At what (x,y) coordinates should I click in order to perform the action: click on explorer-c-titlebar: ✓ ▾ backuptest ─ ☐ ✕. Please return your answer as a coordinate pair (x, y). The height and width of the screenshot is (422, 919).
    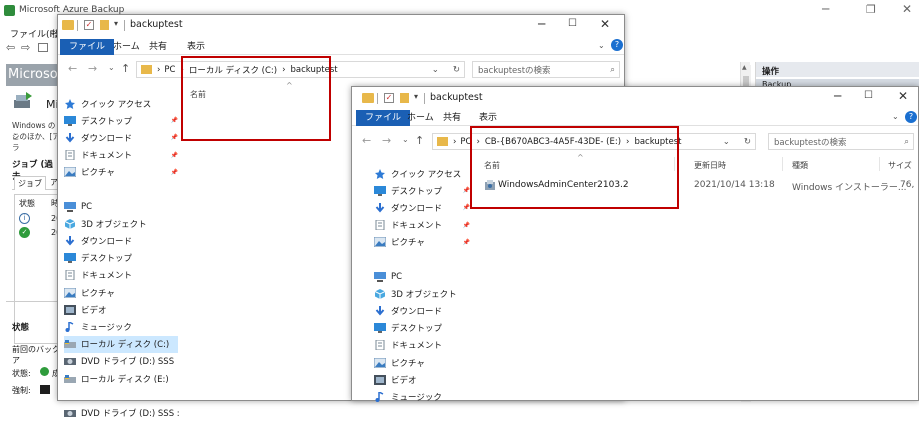
    Looking at the image, I should click on (341, 26).